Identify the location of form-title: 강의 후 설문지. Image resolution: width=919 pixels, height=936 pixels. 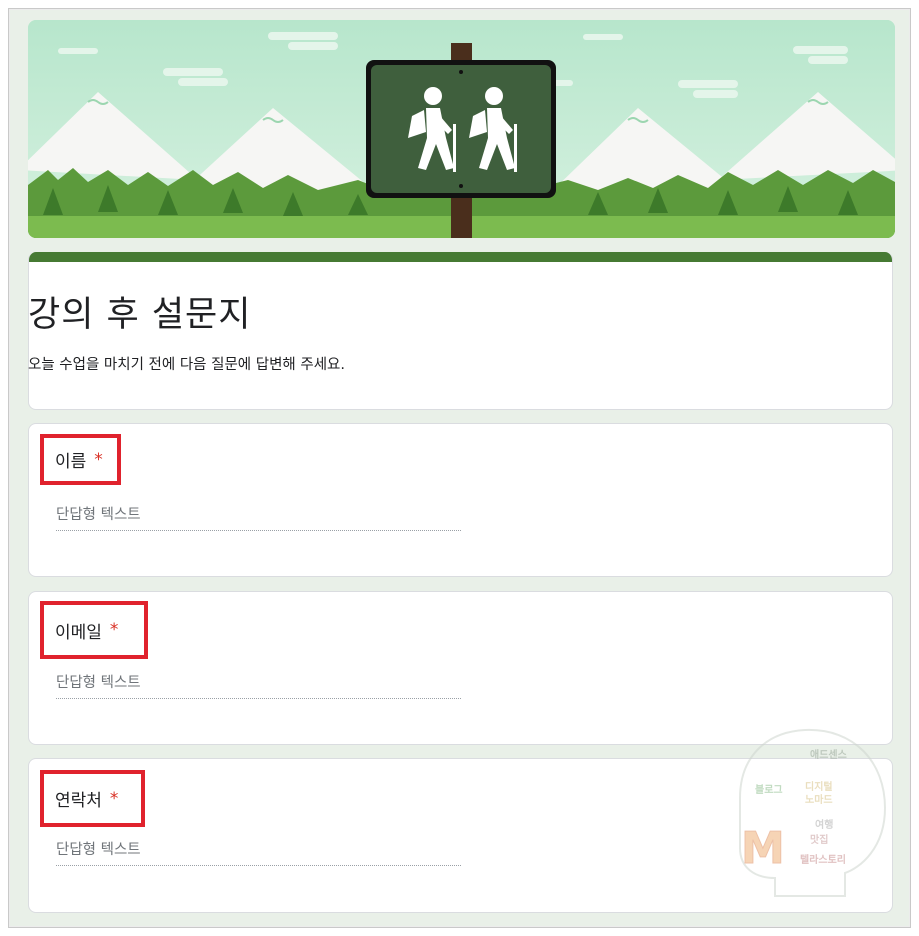
(140, 315).